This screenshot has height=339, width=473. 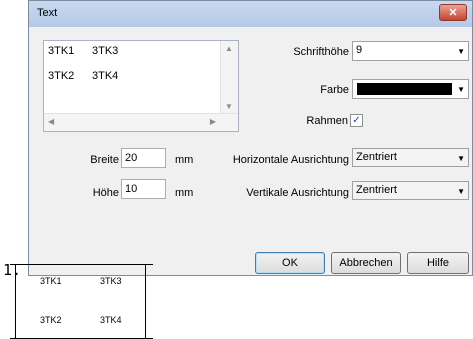 I want to click on help-button: Hilfe, so click(x=438, y=263).